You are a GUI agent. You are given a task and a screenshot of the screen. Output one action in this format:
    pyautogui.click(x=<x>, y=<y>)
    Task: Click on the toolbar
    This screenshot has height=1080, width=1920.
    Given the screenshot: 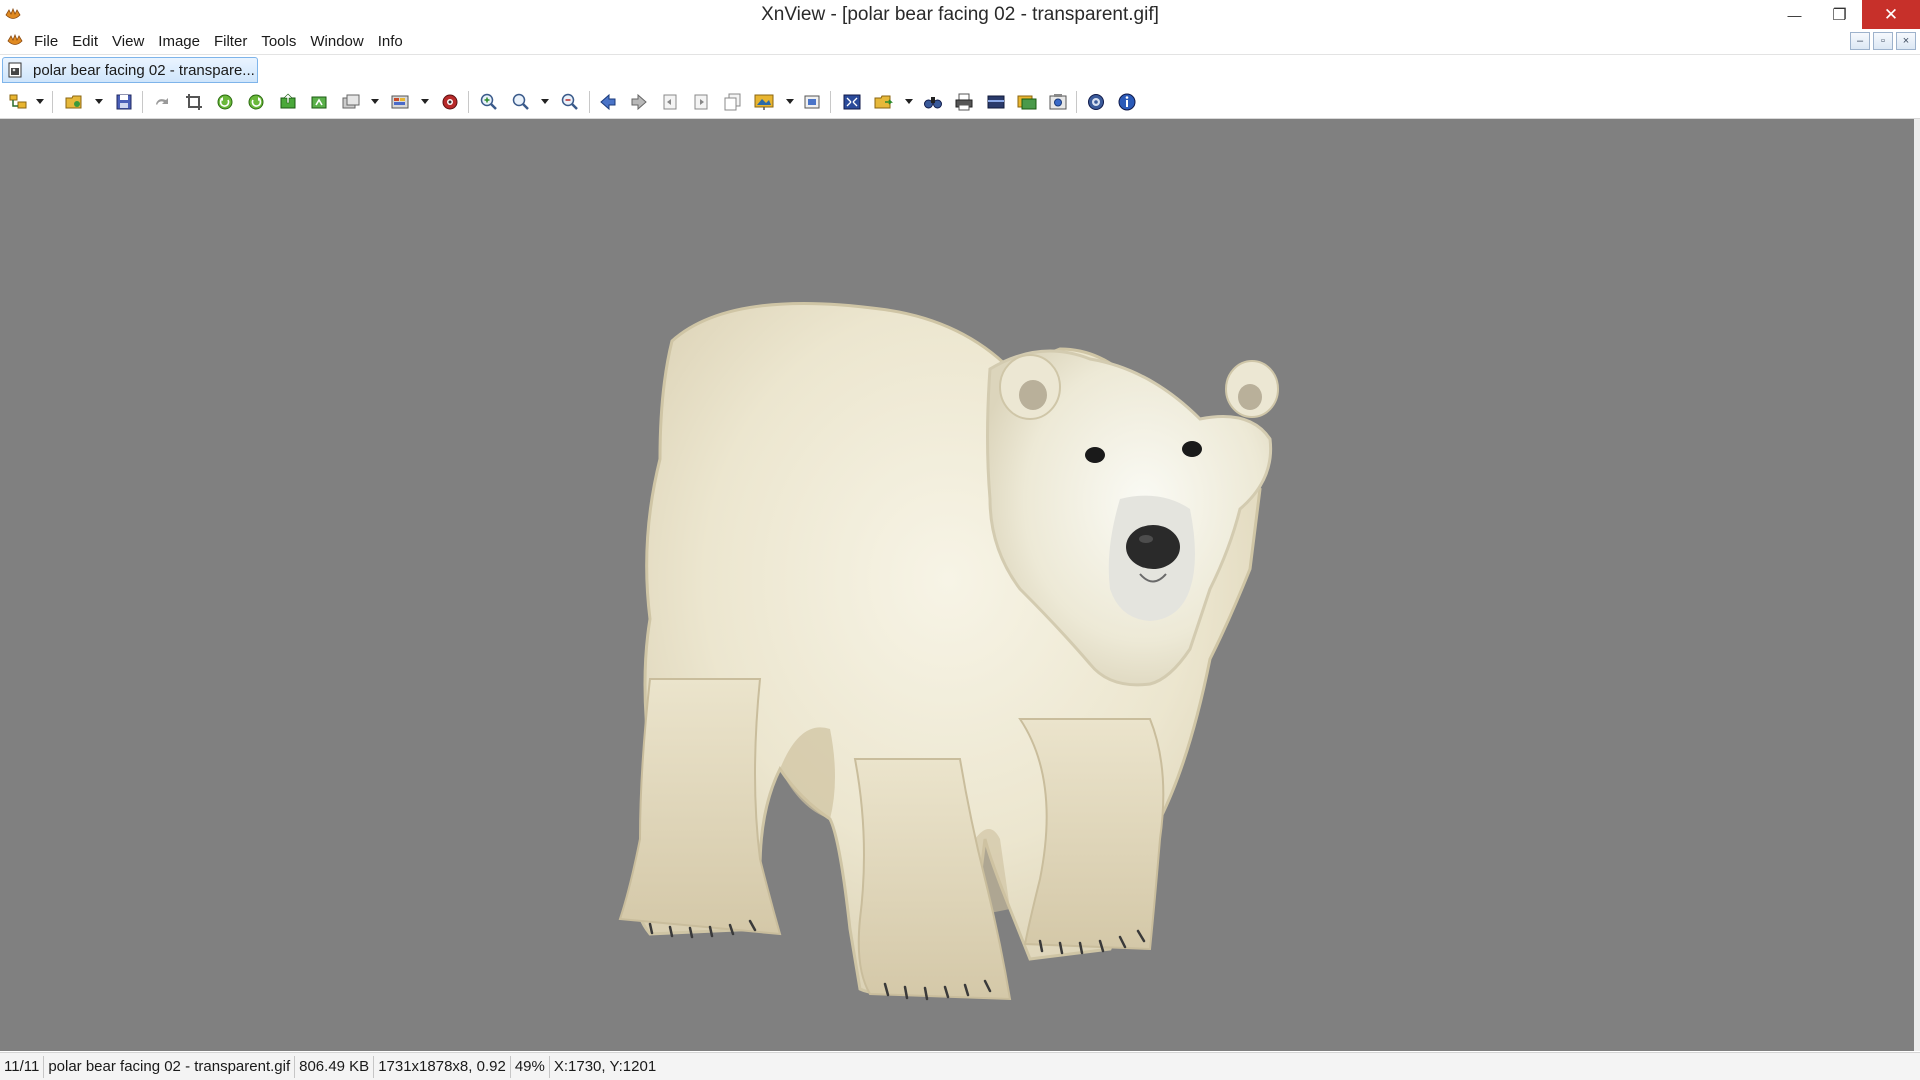 What is the action you would take?
    pyautogui.click(x=960, y=102)
    